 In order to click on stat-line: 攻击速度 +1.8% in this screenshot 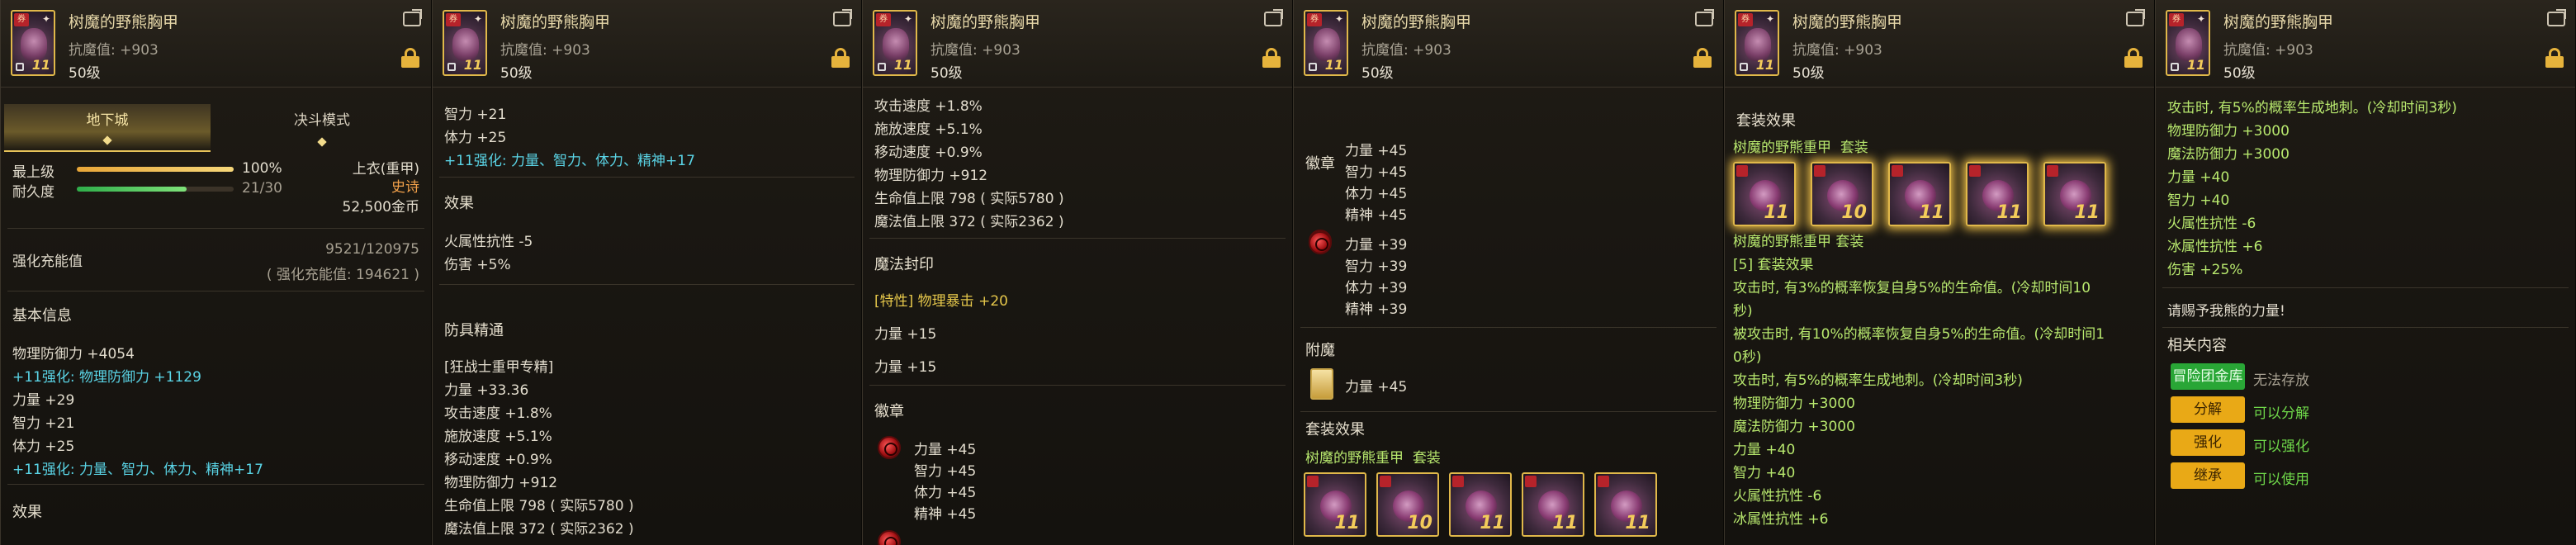, I will do `click(928, 107)`.